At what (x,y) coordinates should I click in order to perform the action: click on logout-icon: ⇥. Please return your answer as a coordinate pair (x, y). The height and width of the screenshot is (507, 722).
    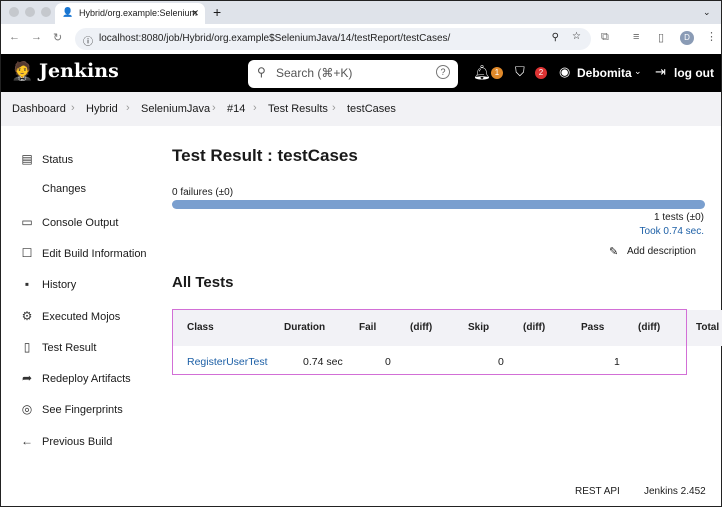
    Looking at the image, I should click on (660, 71).